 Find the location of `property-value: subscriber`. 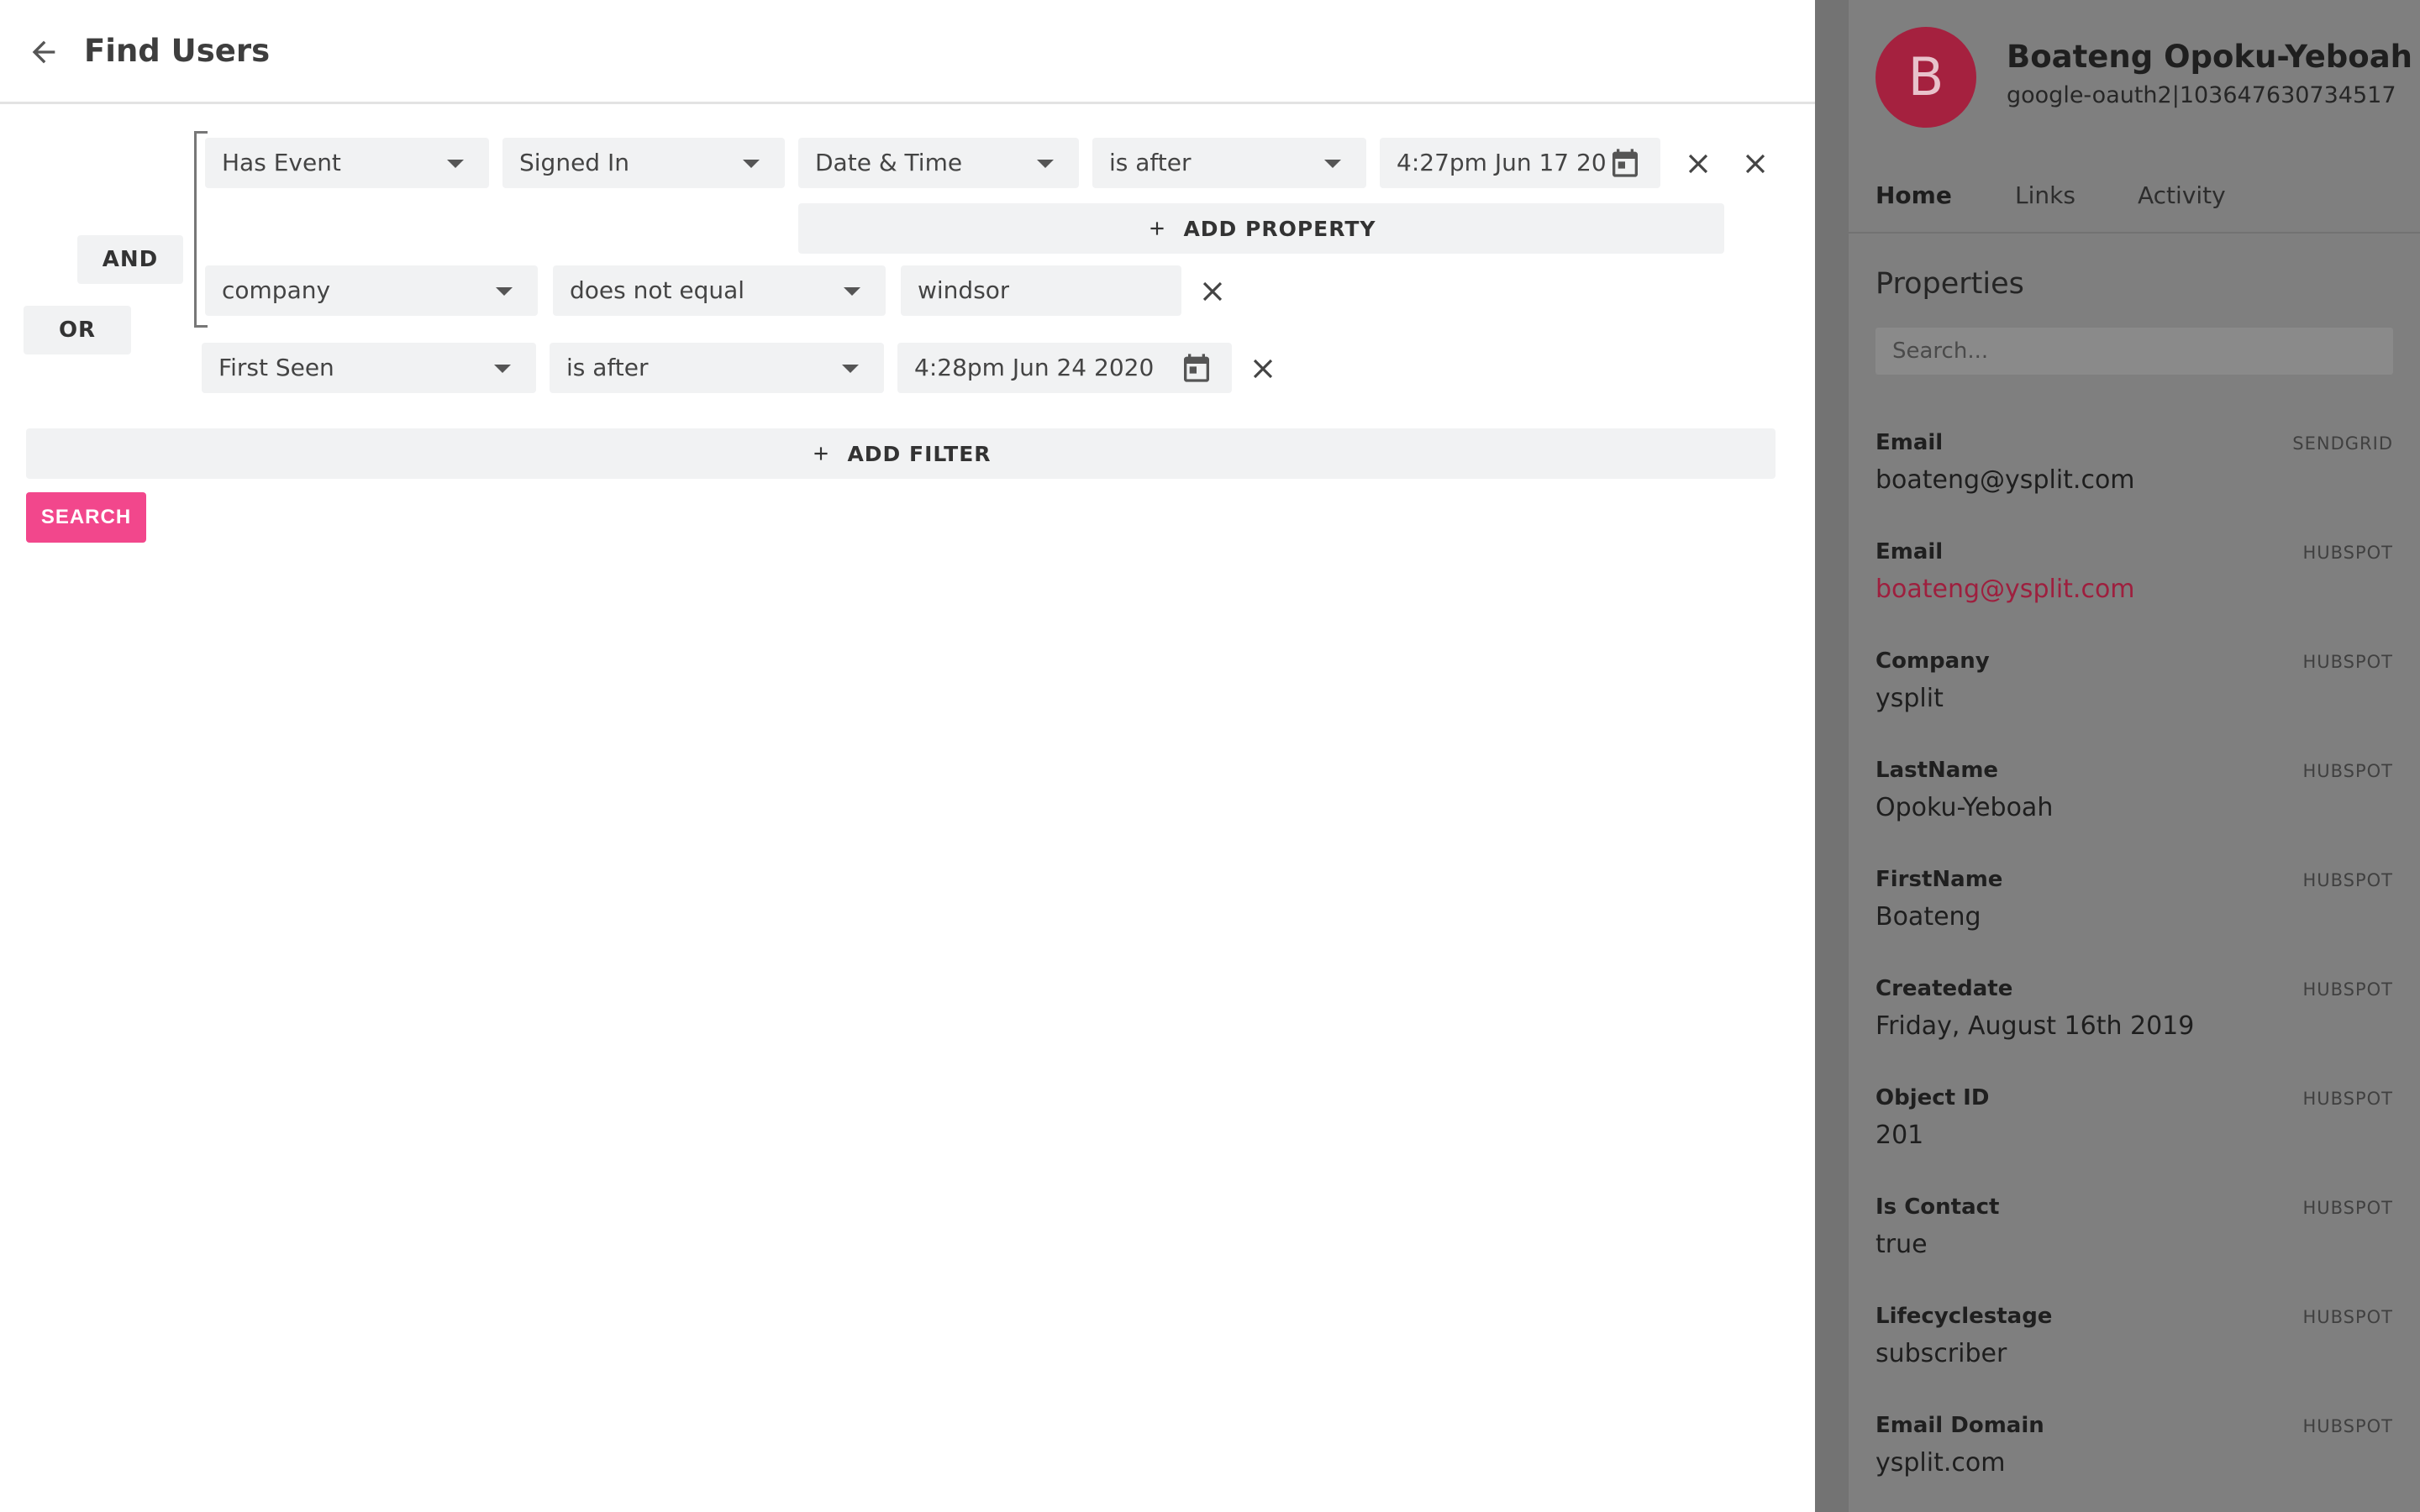

property-value: subscriber is located at coordinates (1941, 1353).